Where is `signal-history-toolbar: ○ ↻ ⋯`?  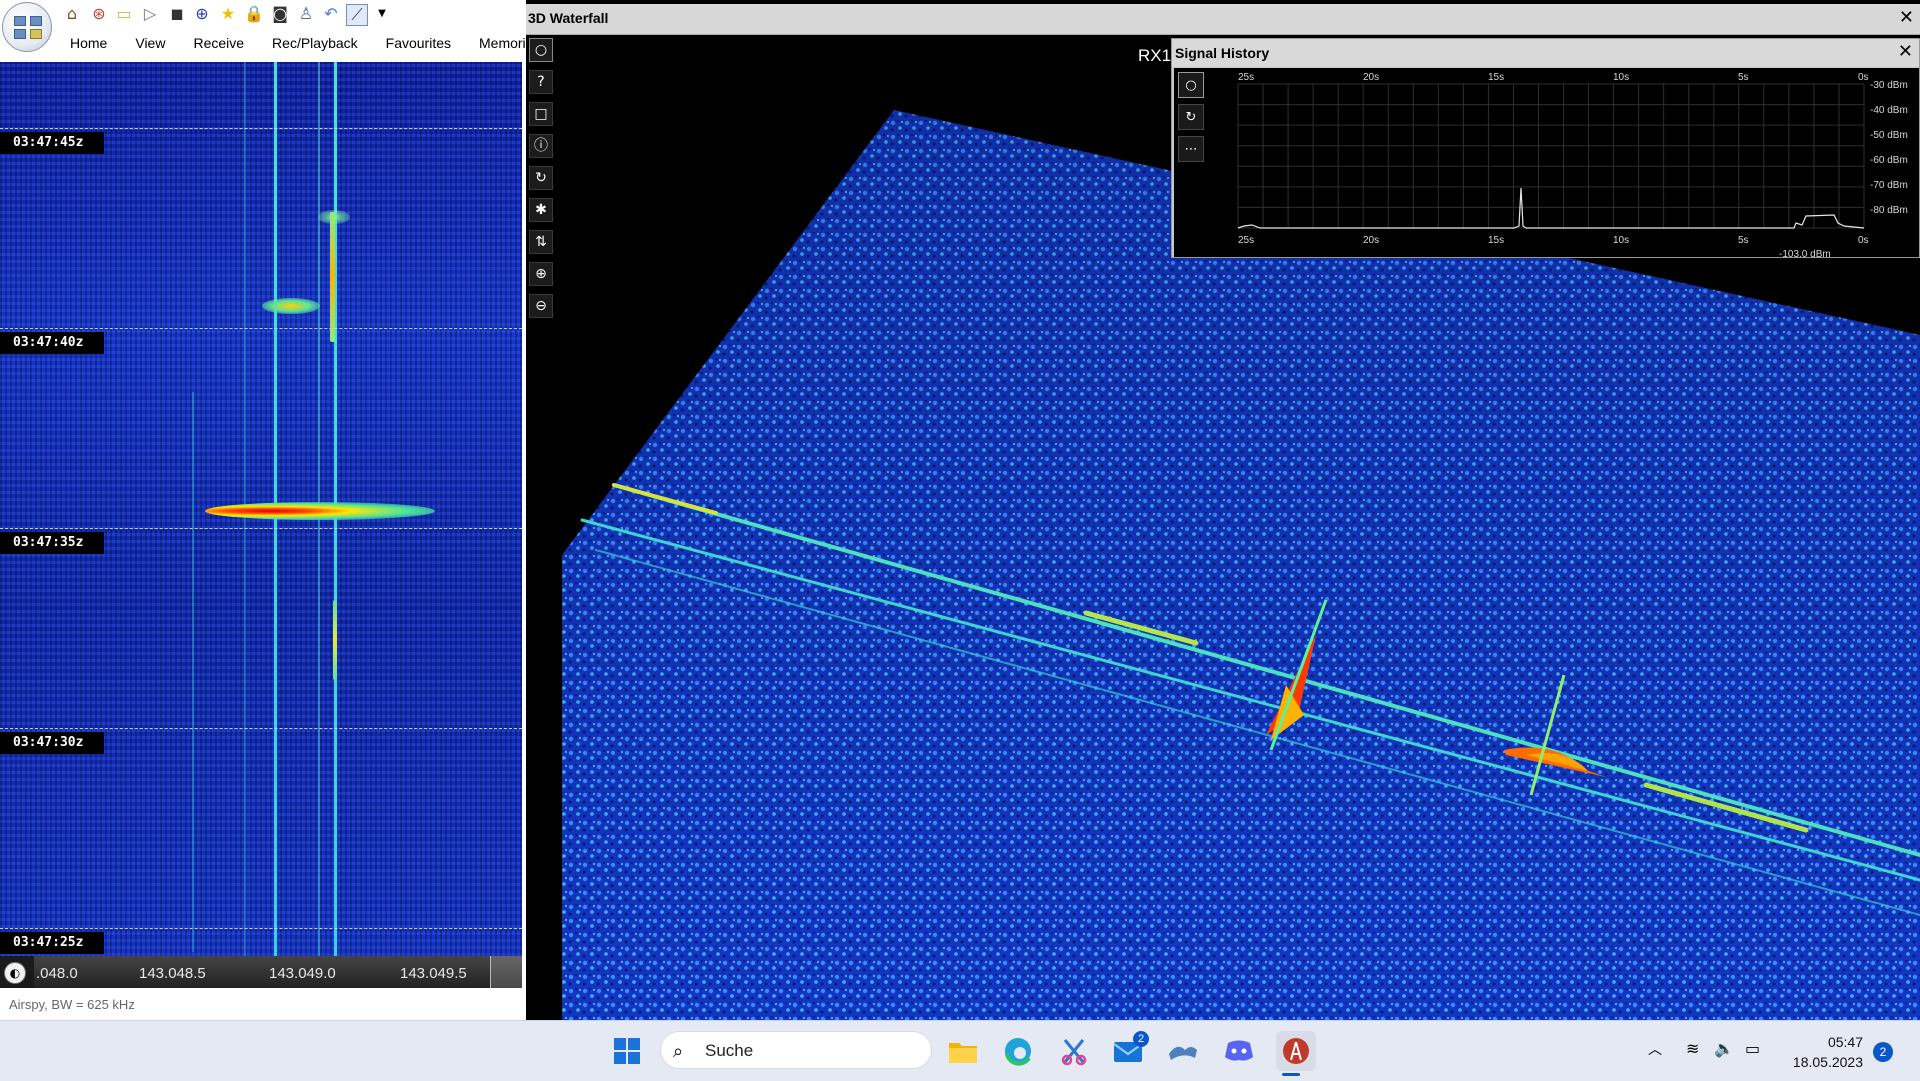
signal-history-toolbar: ○ ↻ ⋯ is located at coordinates (1191, 120).